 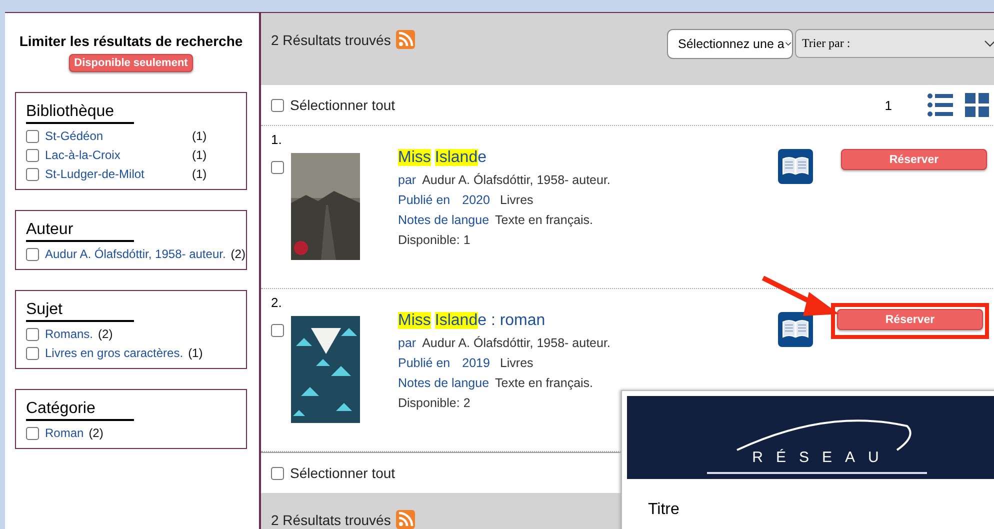 I want to click on page-number: 1, so click(x=888, y=105).